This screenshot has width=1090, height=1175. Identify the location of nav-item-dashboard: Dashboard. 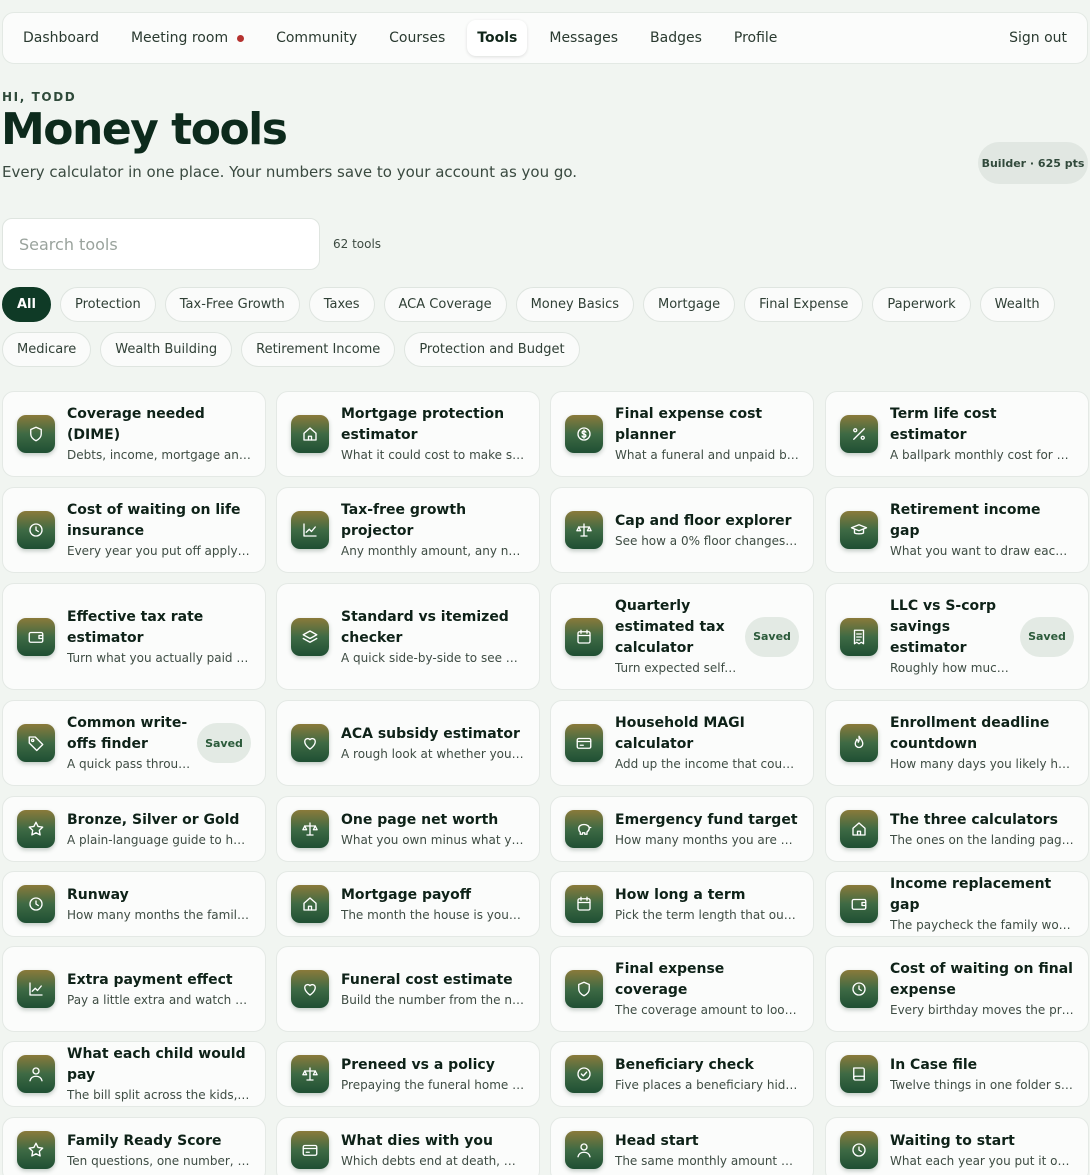
(61, 38).